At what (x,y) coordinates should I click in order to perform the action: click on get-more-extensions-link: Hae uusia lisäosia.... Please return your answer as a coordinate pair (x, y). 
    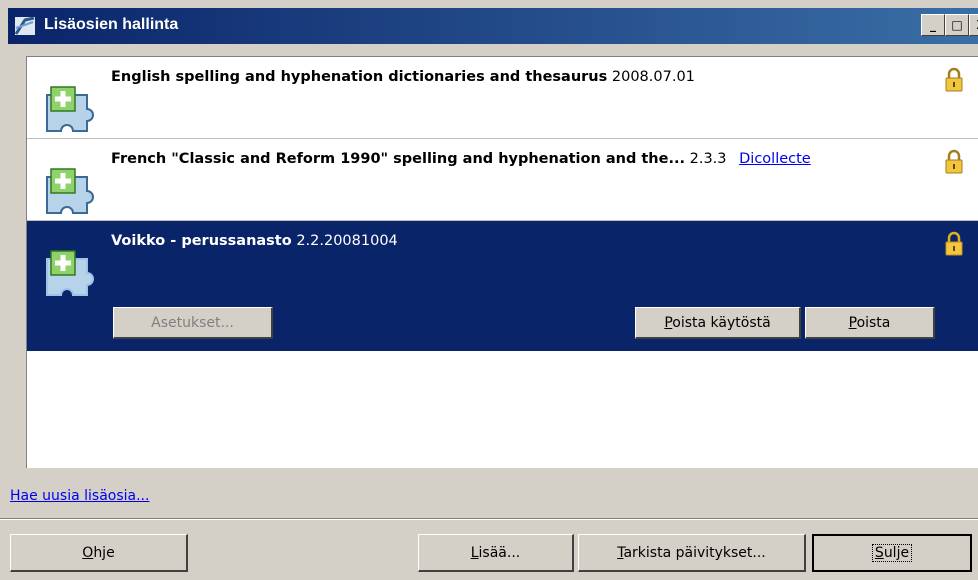
    Looking at the image, I should click on (79, 496).